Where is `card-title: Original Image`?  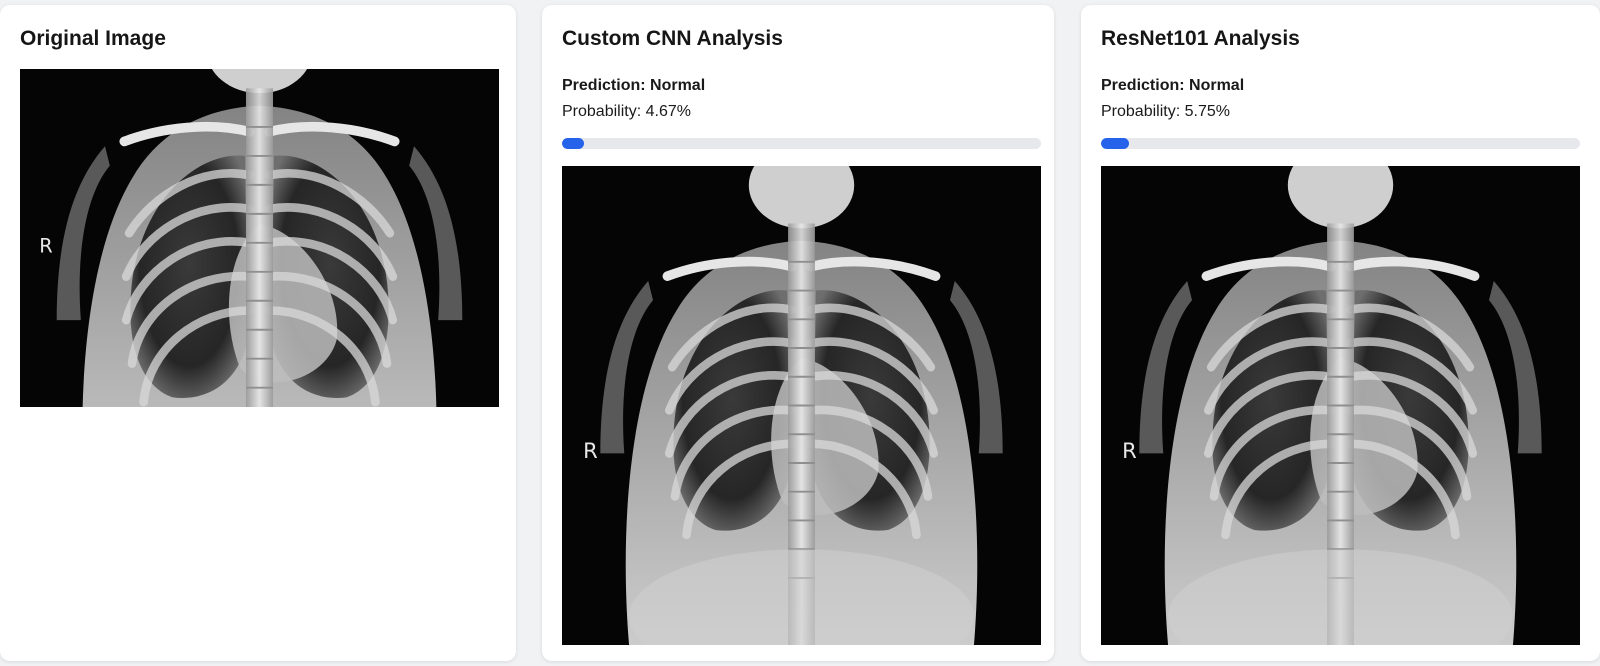
card-title: Original Image is located at coordinates (93, 38).